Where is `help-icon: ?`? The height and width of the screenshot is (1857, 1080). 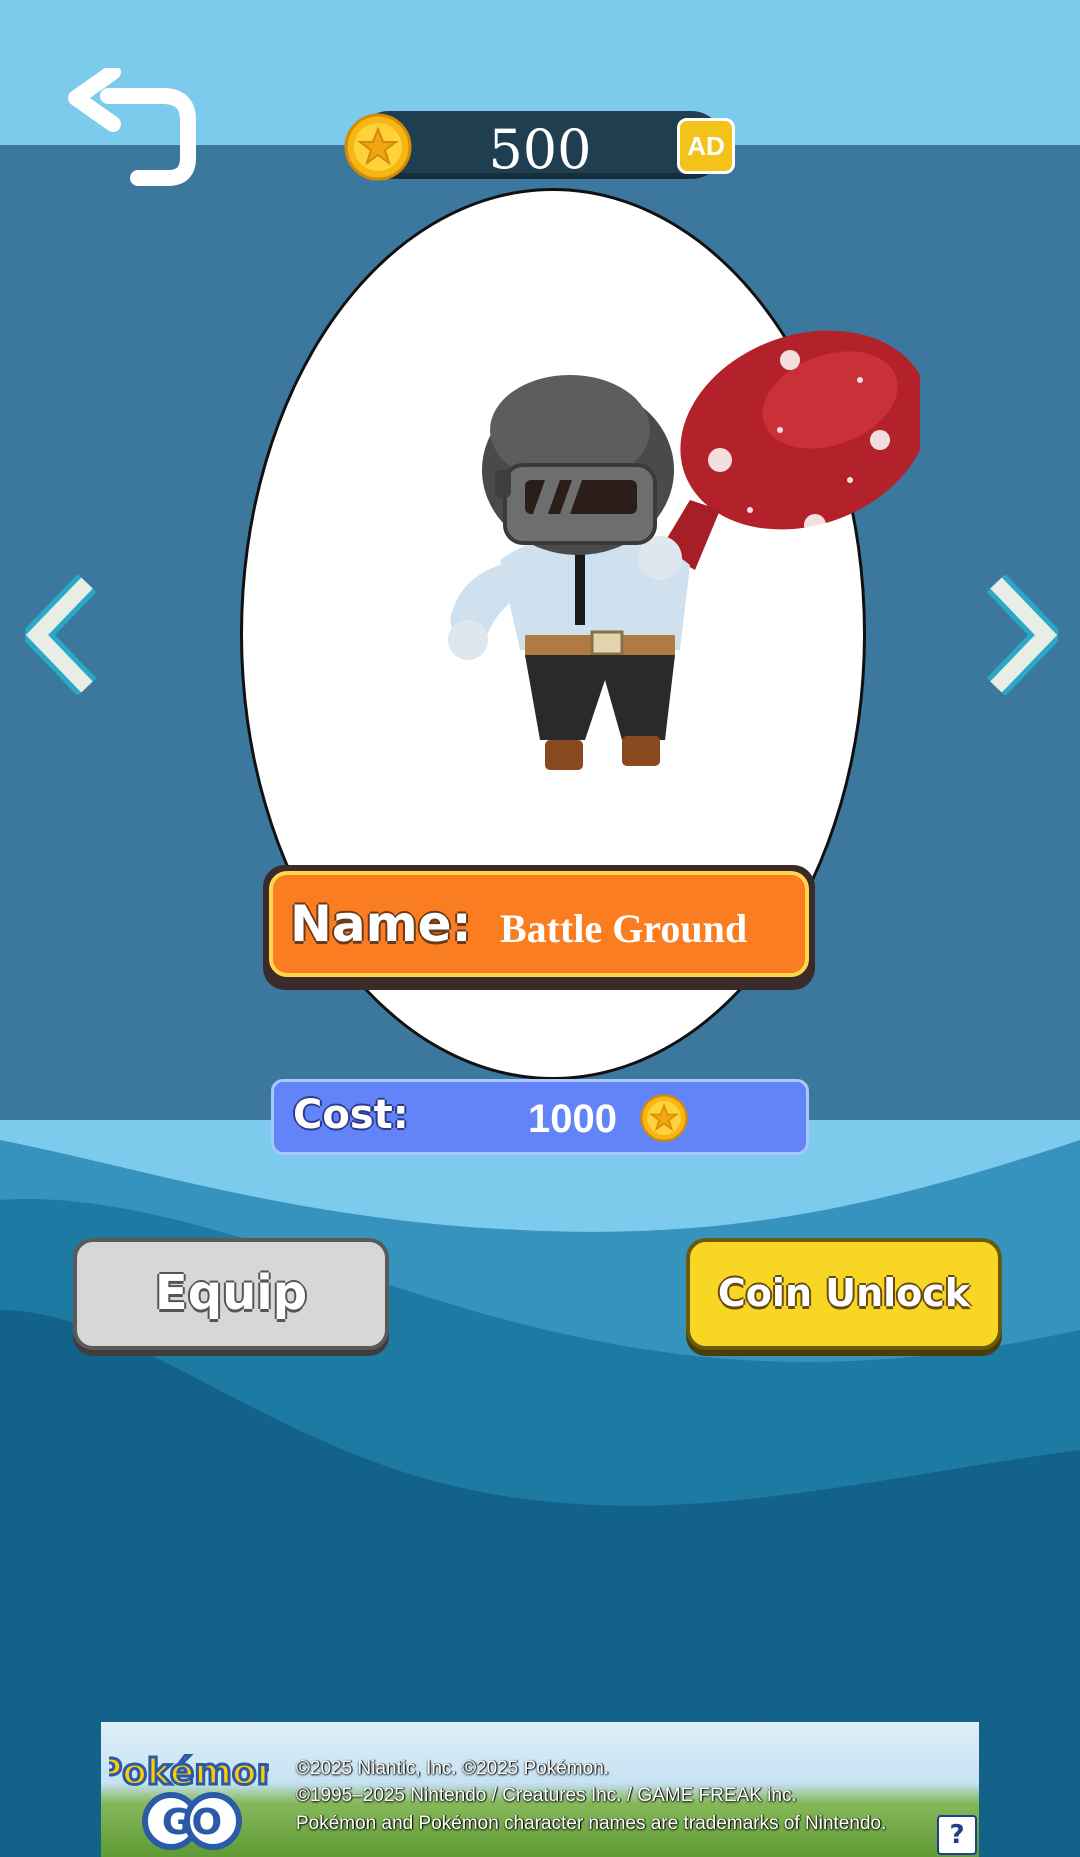
help-icon: ? is located at coordinates (957, 1835).